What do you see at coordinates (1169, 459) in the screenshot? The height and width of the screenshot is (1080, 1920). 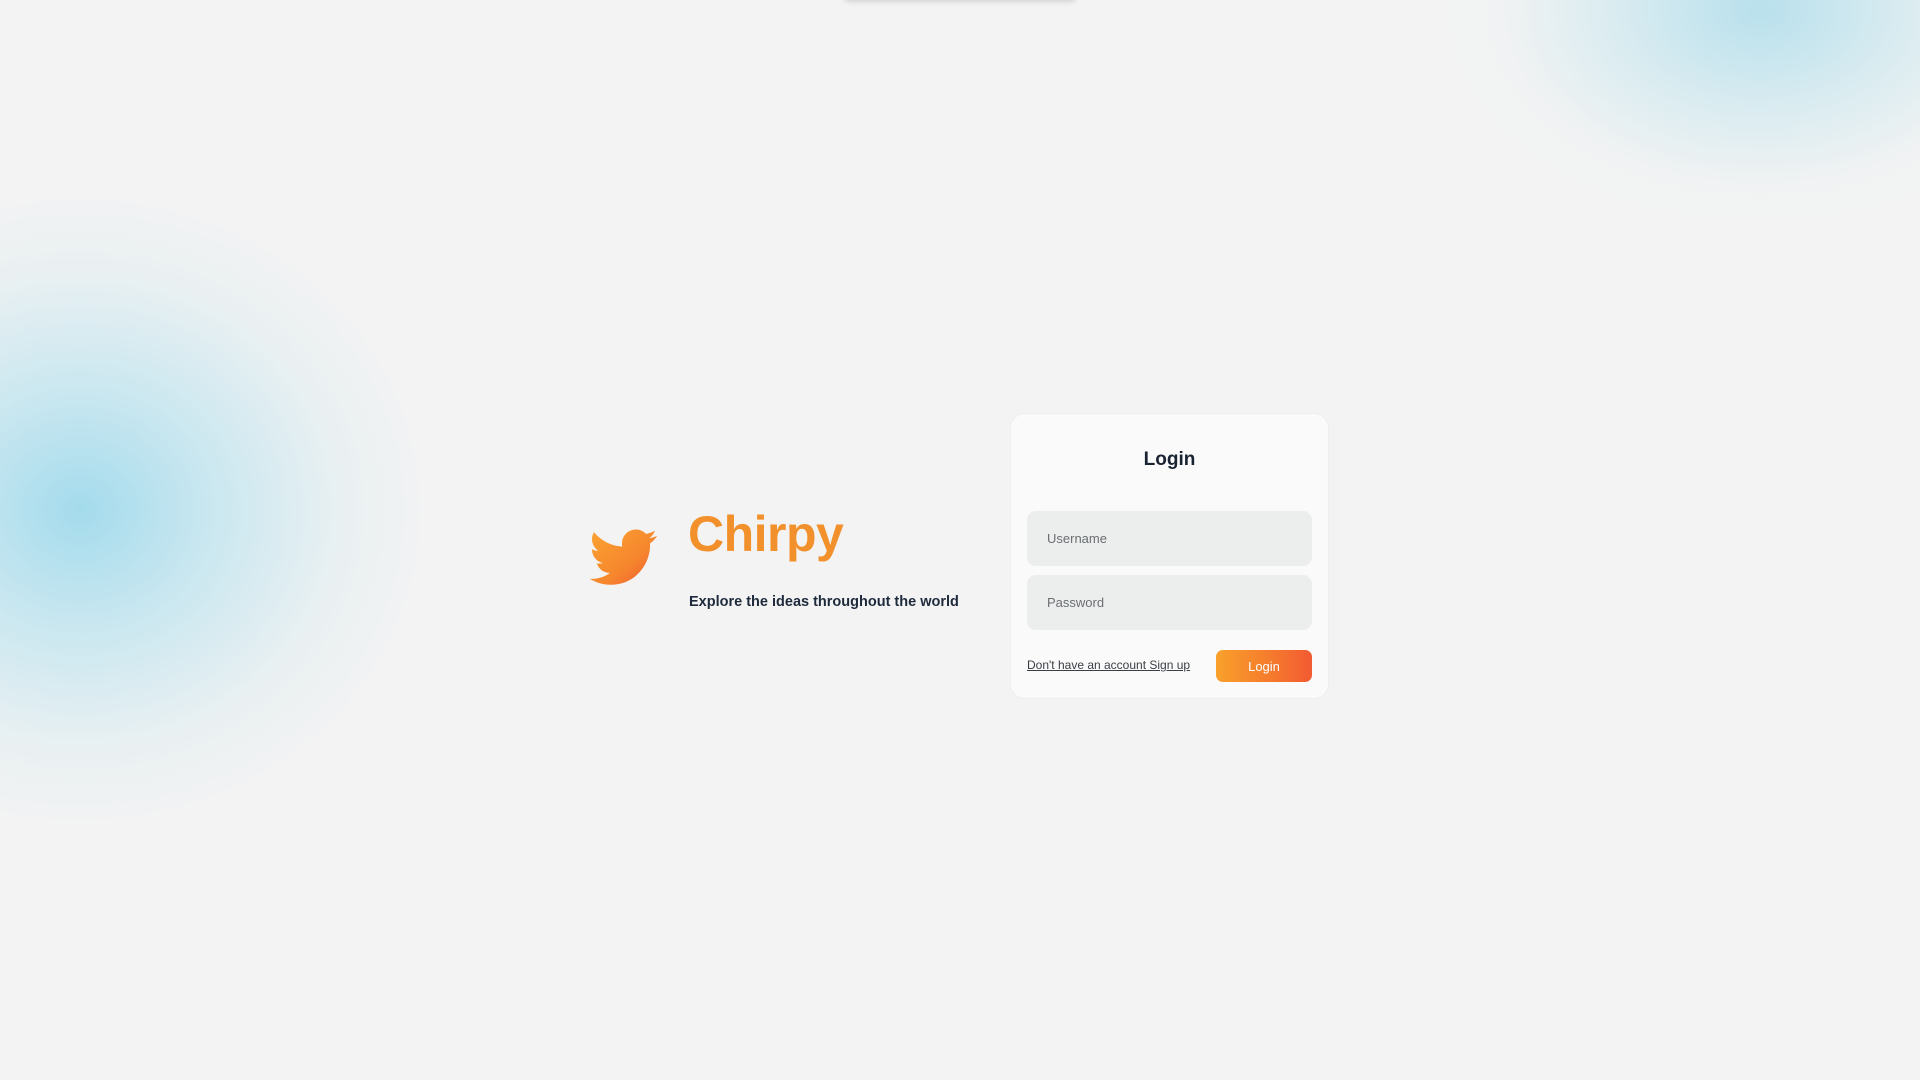 I see `login-title: Login` at bounding box center [1169, 459].